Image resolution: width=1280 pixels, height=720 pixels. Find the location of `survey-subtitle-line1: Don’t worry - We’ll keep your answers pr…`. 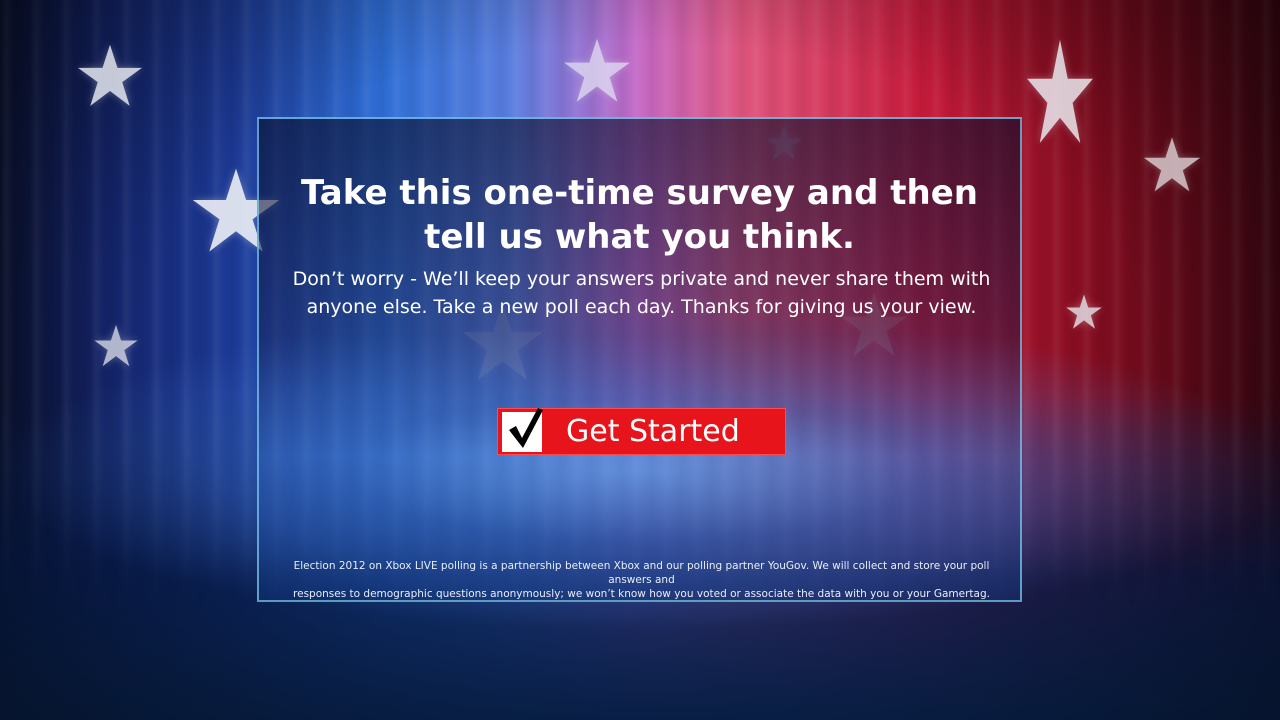

survey-subtitle-line1: Don’t worry - We’ll keep your answers pr… is located at coordinates (641, 279).